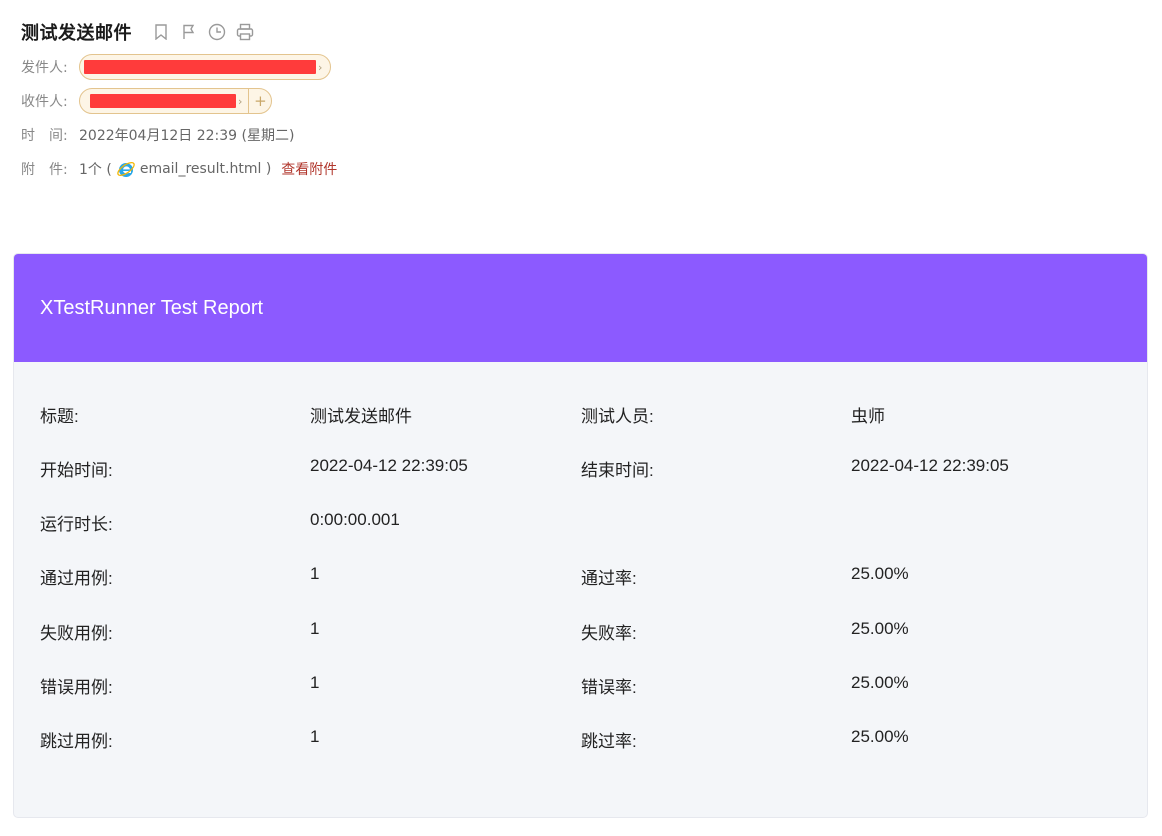 The height and width of the screenshot is (836, 1162). Describe the element at coordinates (76, 470) in the screenshot. I see `row-label: 开始时间:` at that location.